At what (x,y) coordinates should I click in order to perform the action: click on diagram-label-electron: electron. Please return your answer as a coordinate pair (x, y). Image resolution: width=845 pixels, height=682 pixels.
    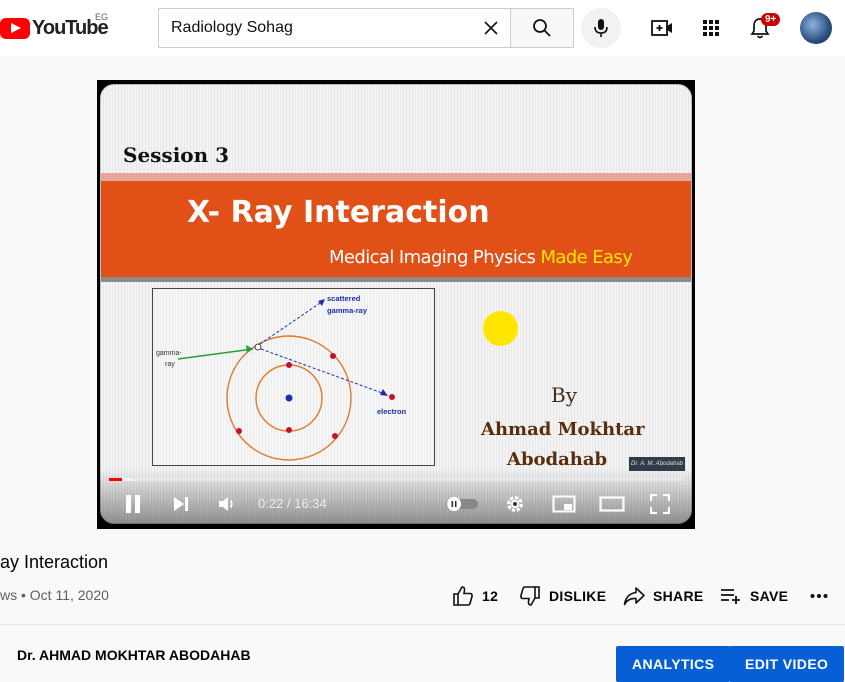
    Looking at the image, I should click on (392, 411).